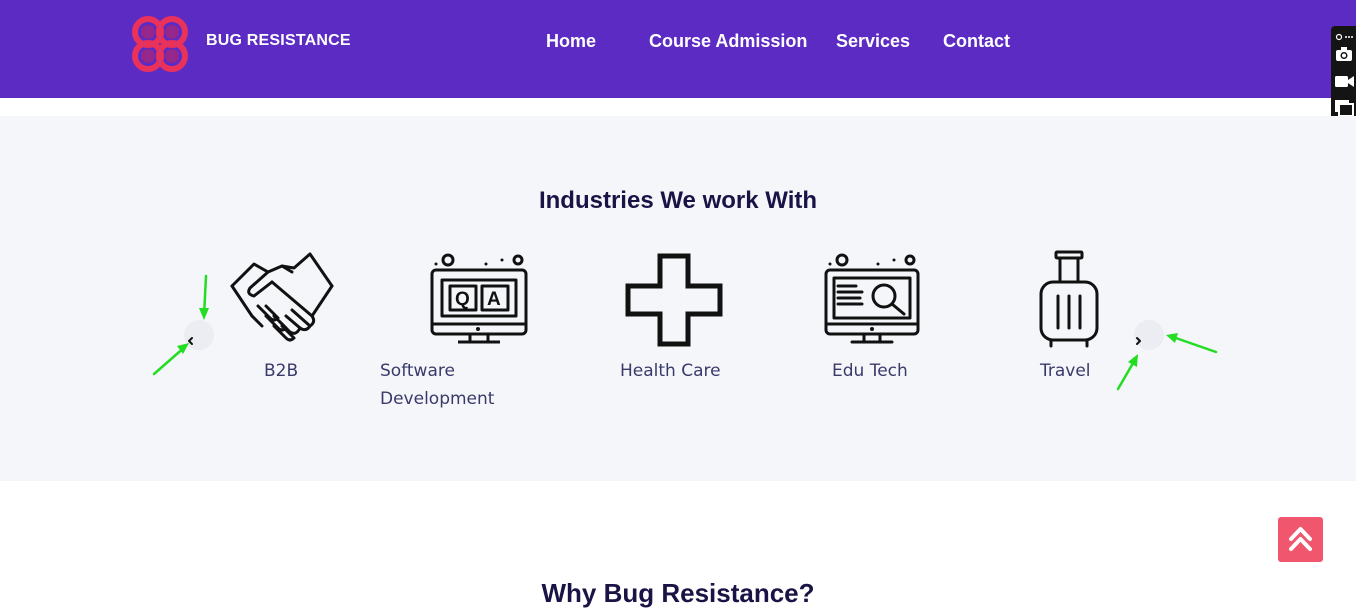  What do you see at coordinates (1149, 335) in the screenshot?
I see `carousel-next-button` at bounding box center [1149, 335].